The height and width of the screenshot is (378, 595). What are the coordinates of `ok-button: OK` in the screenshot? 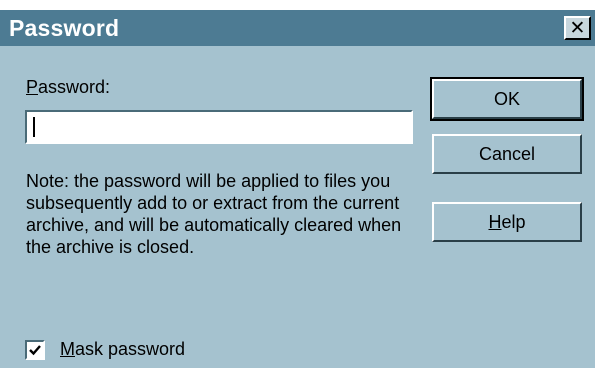 It's located at (507, 99).